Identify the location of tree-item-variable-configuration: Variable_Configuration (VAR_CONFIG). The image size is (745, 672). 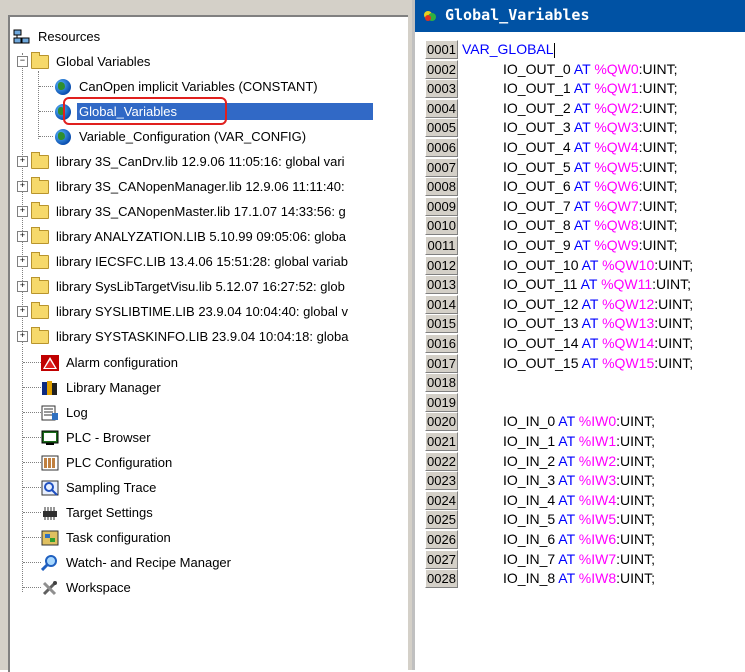
(180, 136).